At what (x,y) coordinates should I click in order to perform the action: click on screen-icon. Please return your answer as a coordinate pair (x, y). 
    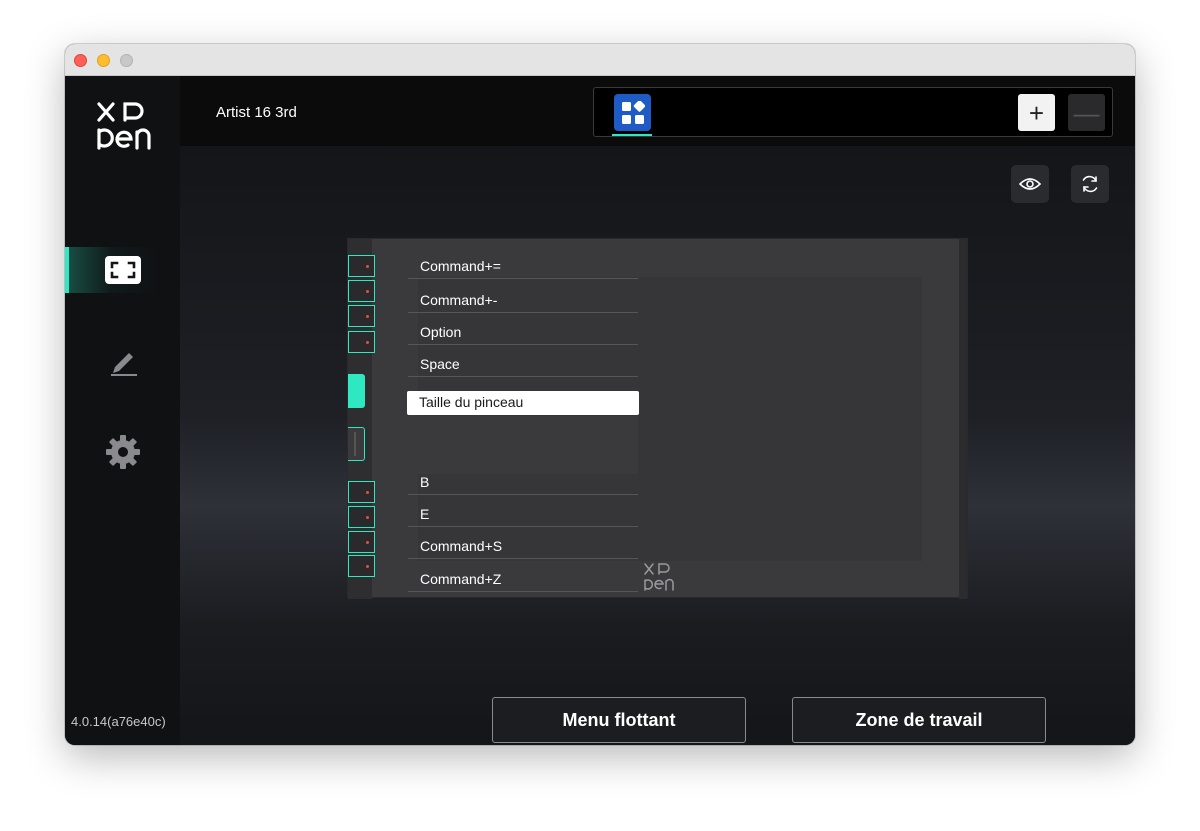
    Looking at the image, I should click on (122, 270).